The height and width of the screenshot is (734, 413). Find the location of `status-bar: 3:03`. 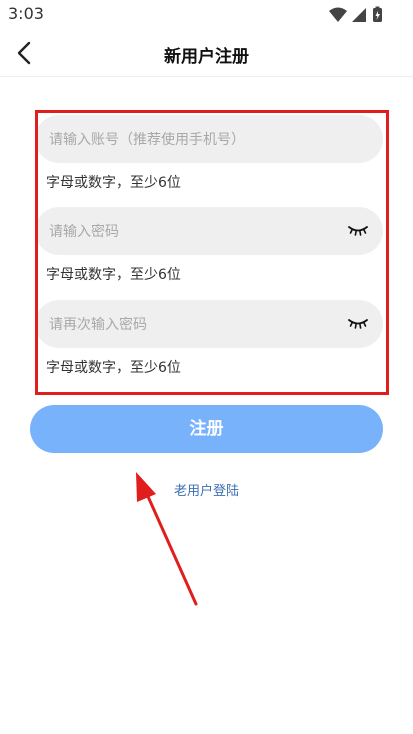

status-bar: 3:03 is located at coordinates (206, 15).